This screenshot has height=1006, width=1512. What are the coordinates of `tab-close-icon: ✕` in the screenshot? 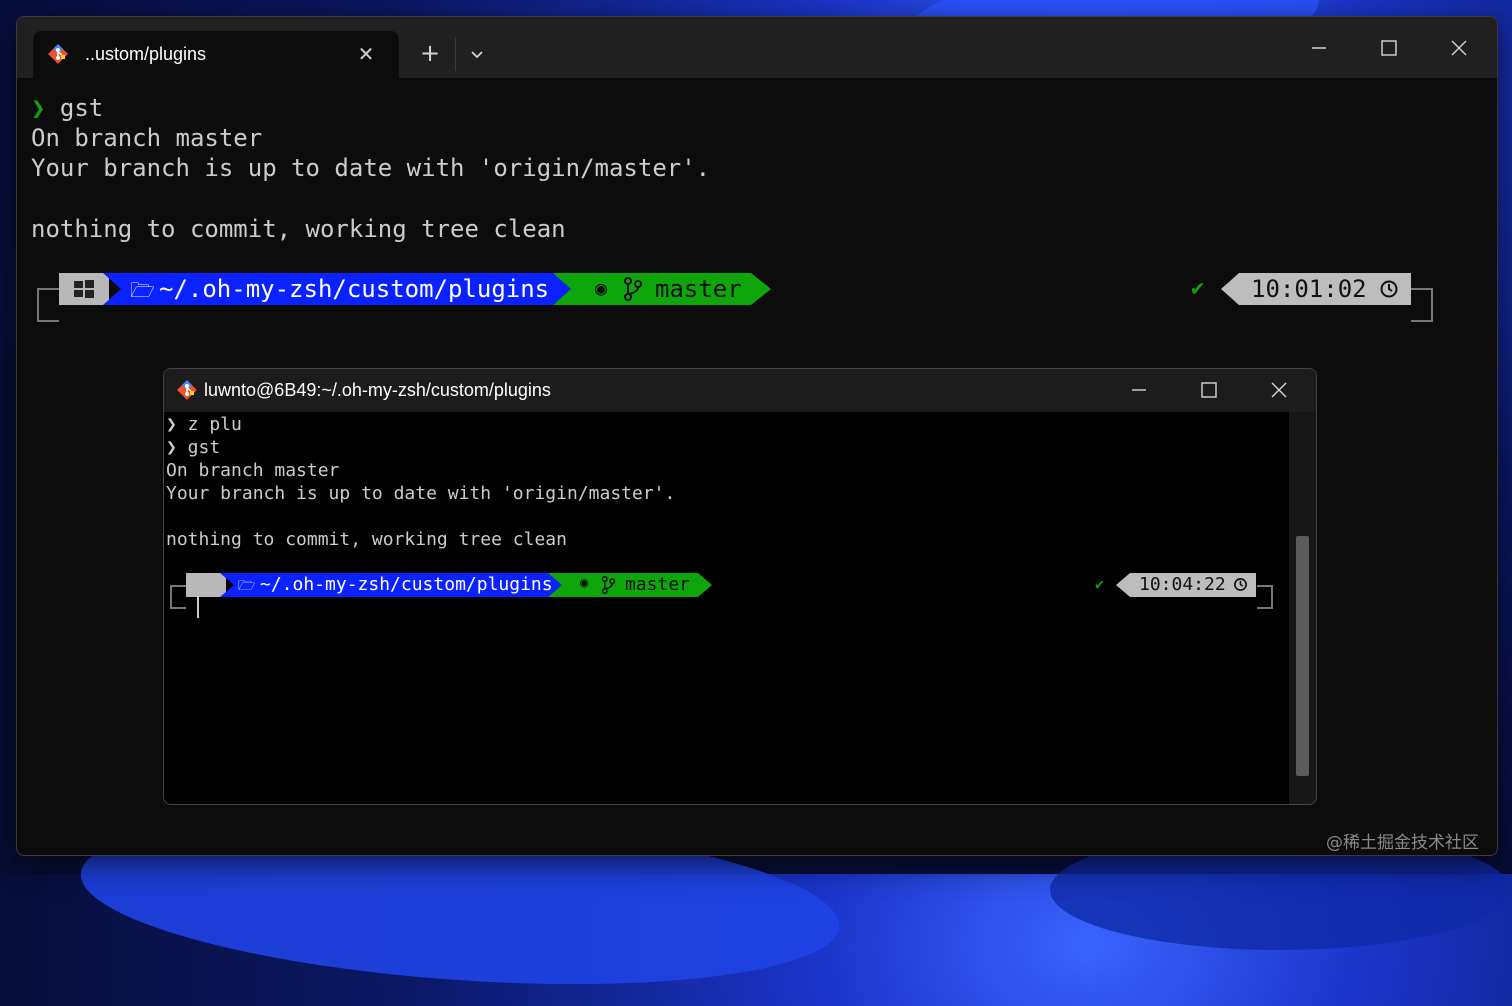 It's located at (366, 54).